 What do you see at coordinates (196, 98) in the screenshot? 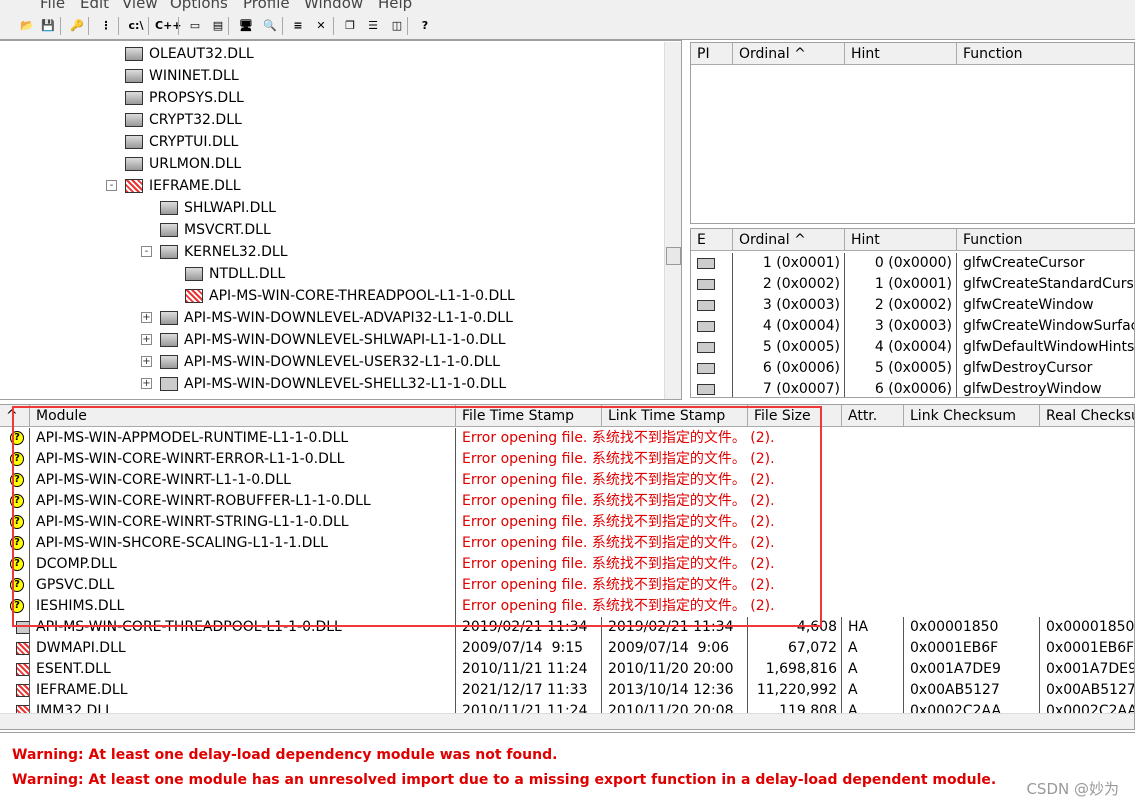
I see `tree-node-label: PROPSYS.DLL` at bounding box center [196, 98].